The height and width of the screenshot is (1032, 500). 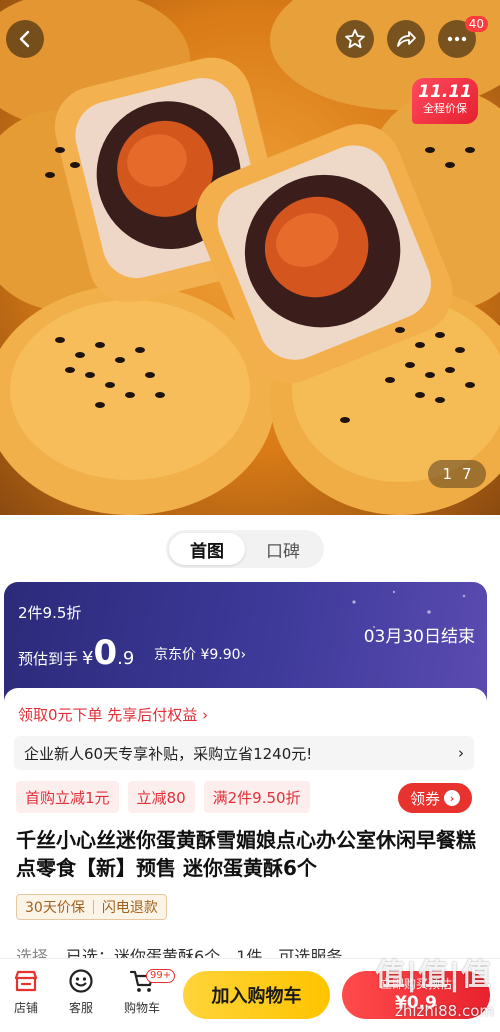 What do you see at coordinates (246, 854) in the screenshot?
I see `product-title: 千丝小心丝迷你蛋黄酥雪媚娘点心办公室休闲早餐糕点零食【新】预售 迷你蛋黄酥6个` at bounding box center [246, 854].